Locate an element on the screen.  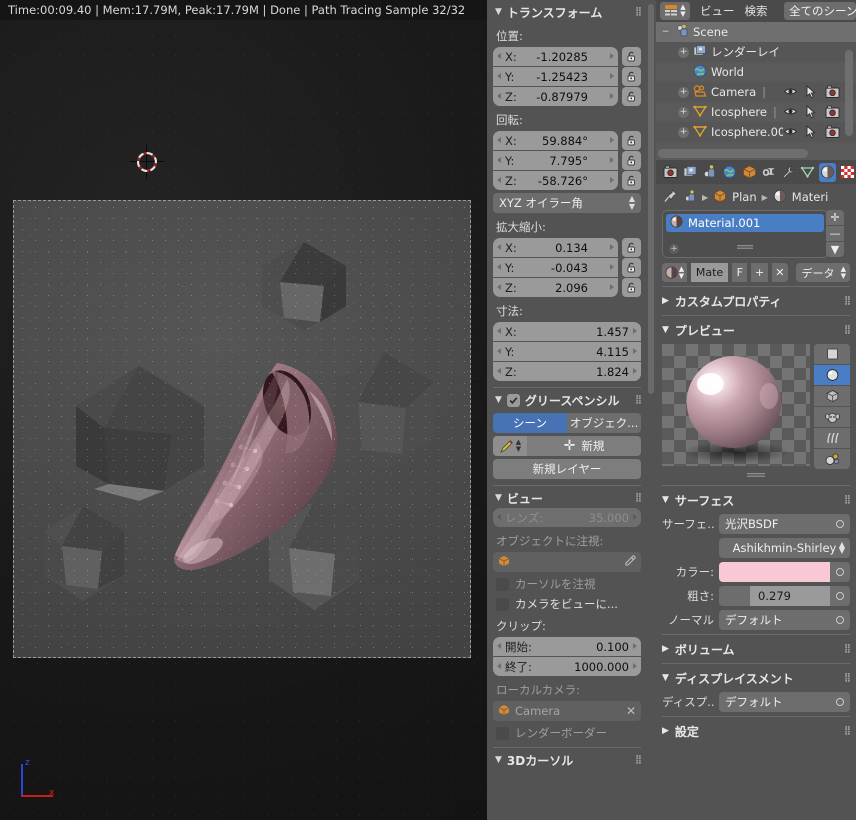
material-icon is located at coordinates (780, 197).